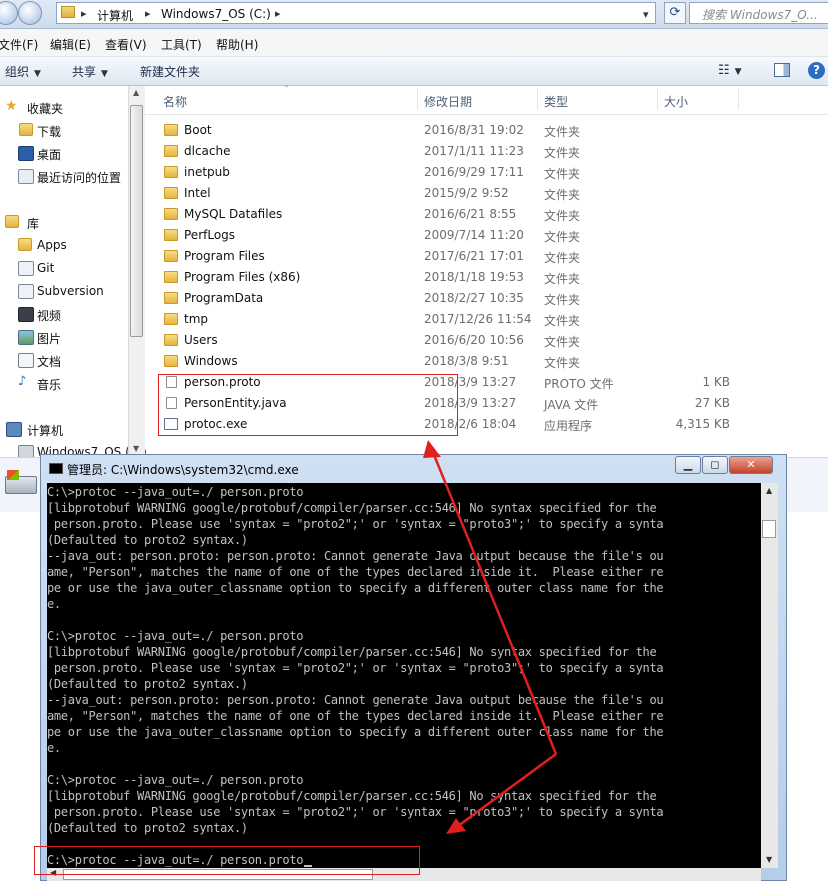  What do you see at coordinates (494, 602) in the screenshot?
I see `arrow-line-up` at bounding box center [494, 602].